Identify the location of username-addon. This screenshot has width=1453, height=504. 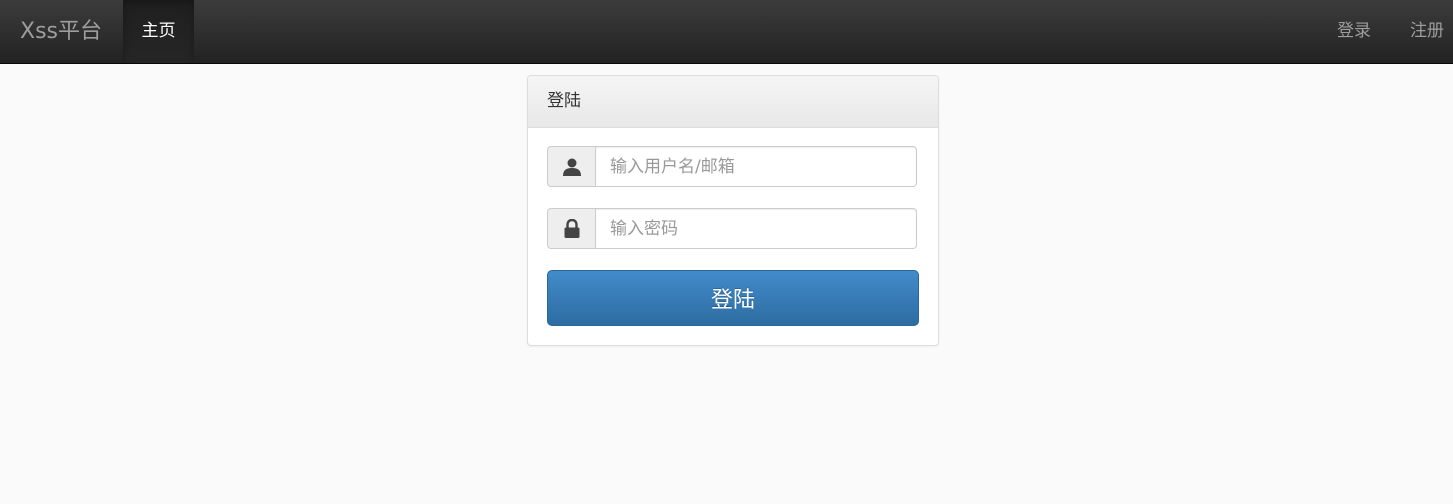
(571, 166).